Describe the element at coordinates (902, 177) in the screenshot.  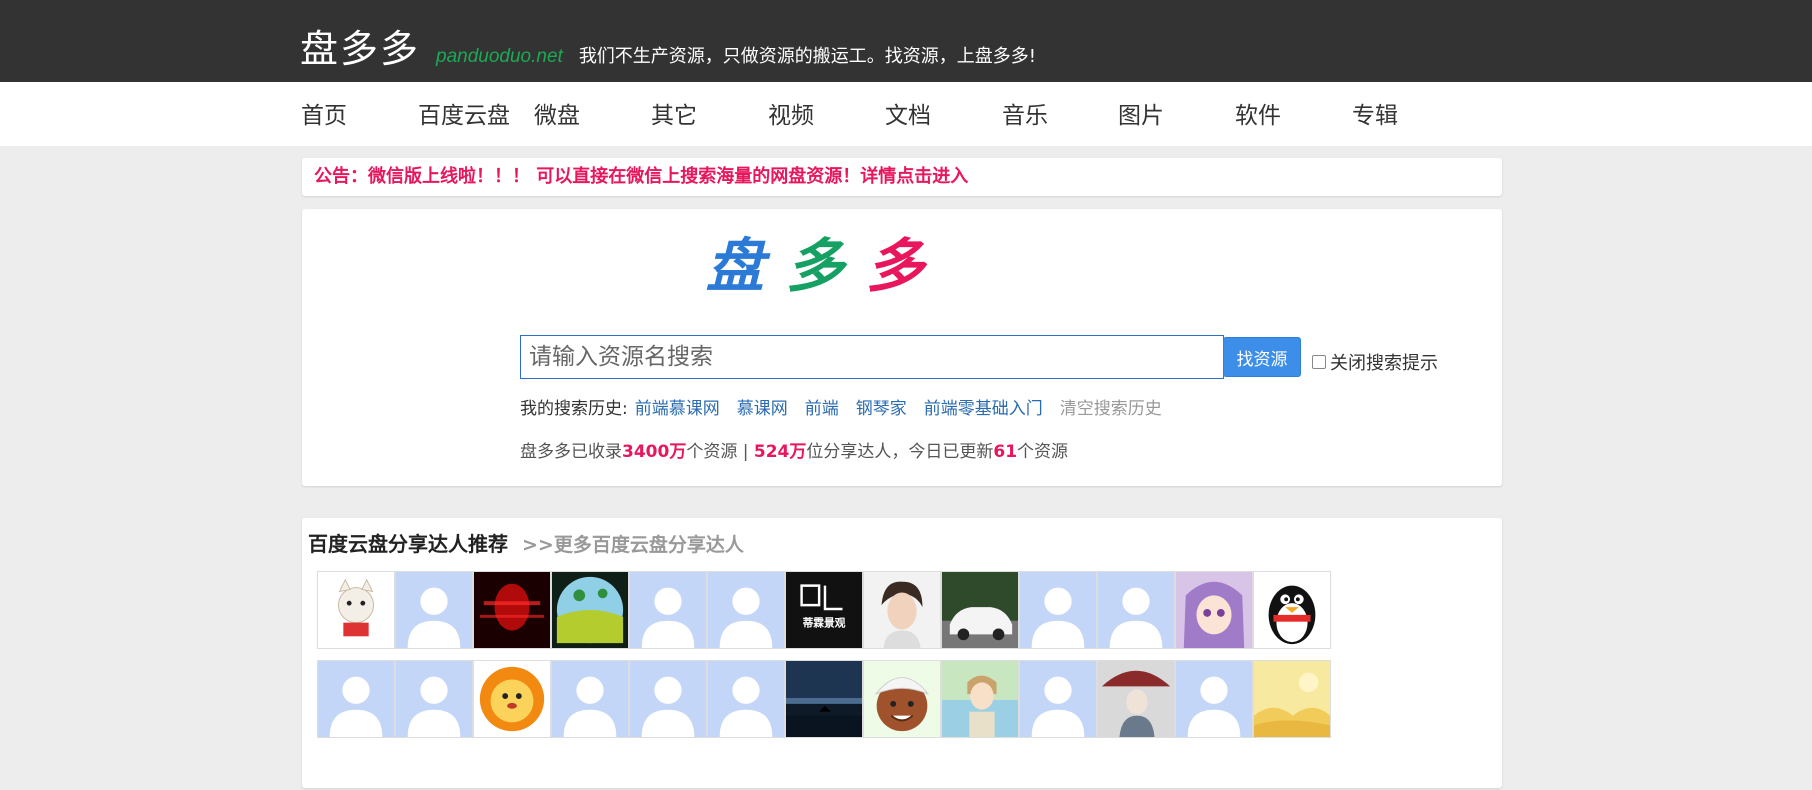
I see `announcement-banner: 公告：微信版上线啦！！！ 可以直接在微信上搜索海量的网盘资源！详情点击进入` at that location.